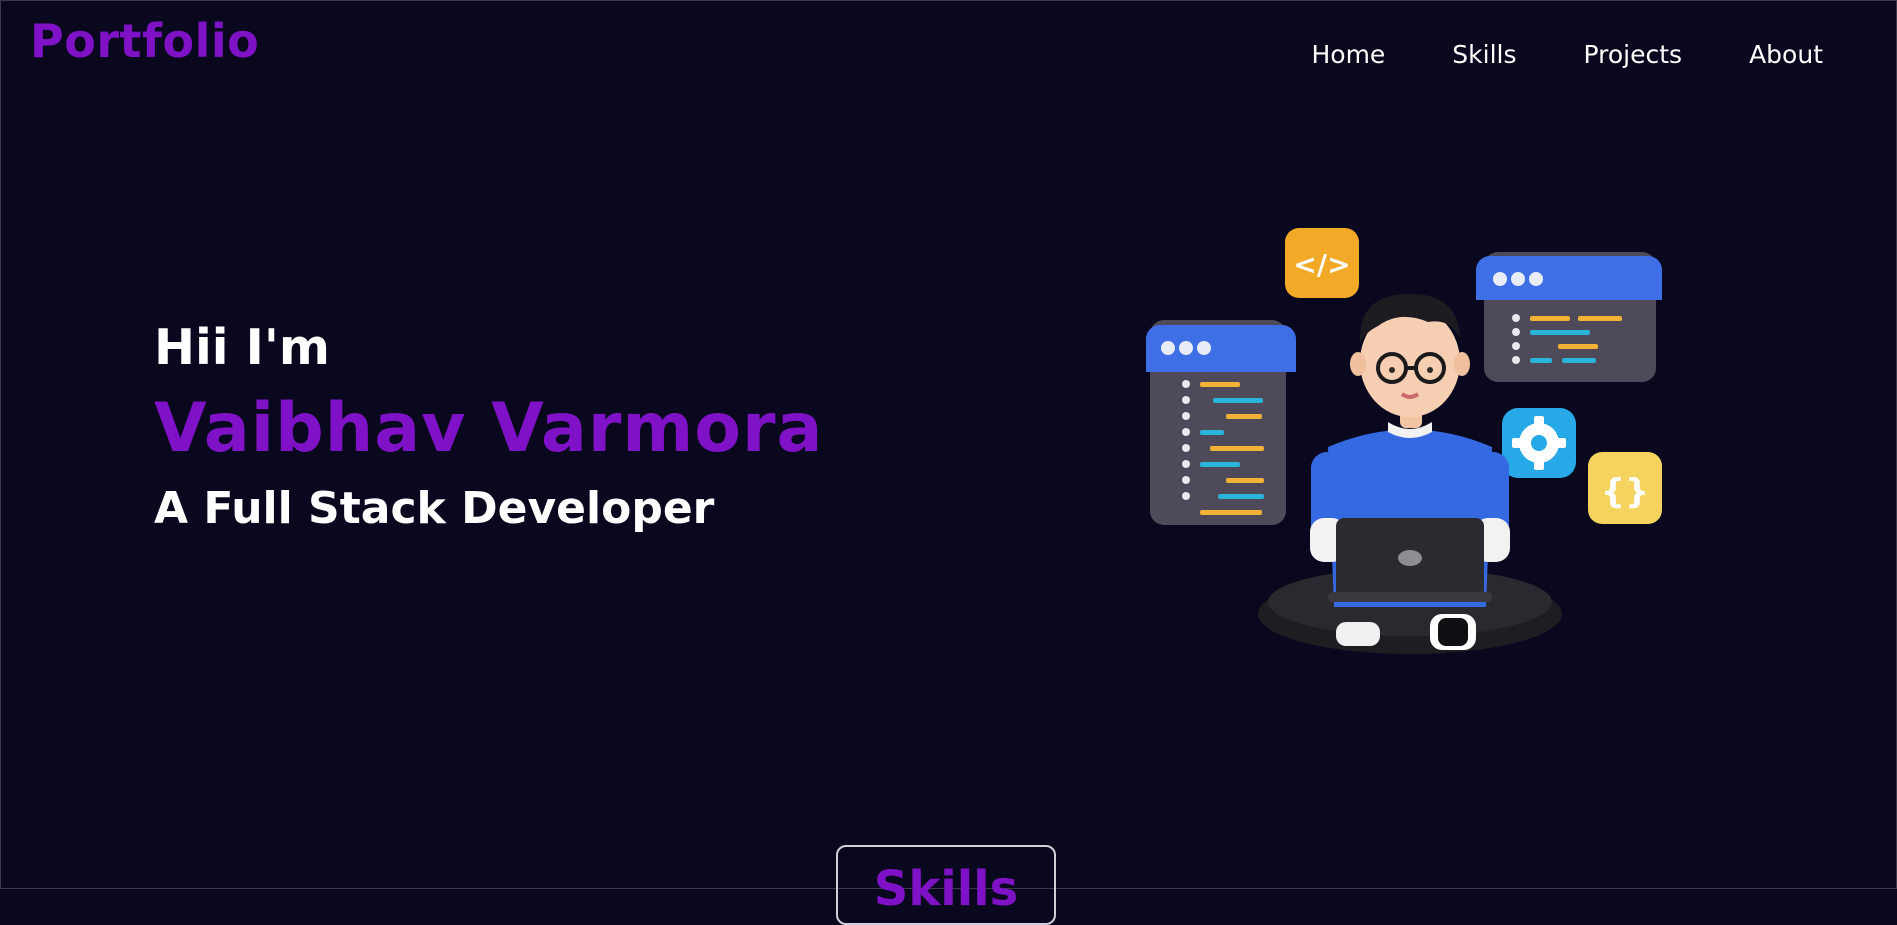  I want to click on hero-greeting: Hii I'm, so click(242, 347).